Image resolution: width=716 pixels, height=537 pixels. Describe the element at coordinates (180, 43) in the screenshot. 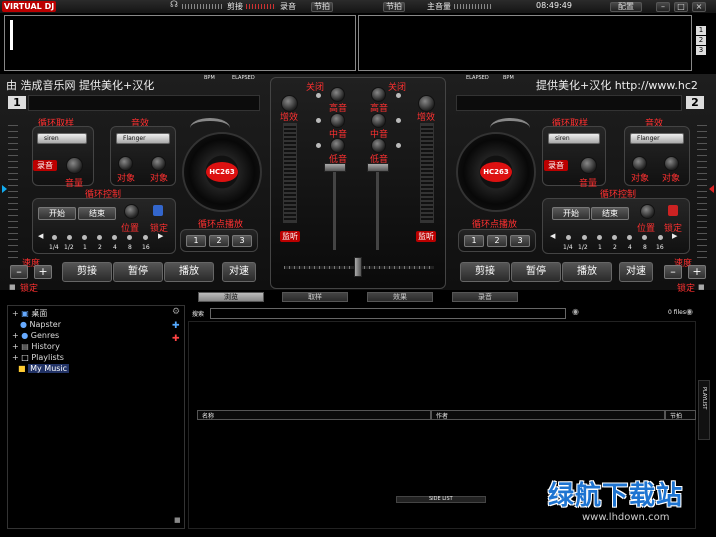

I see `waveform-left` at that location.